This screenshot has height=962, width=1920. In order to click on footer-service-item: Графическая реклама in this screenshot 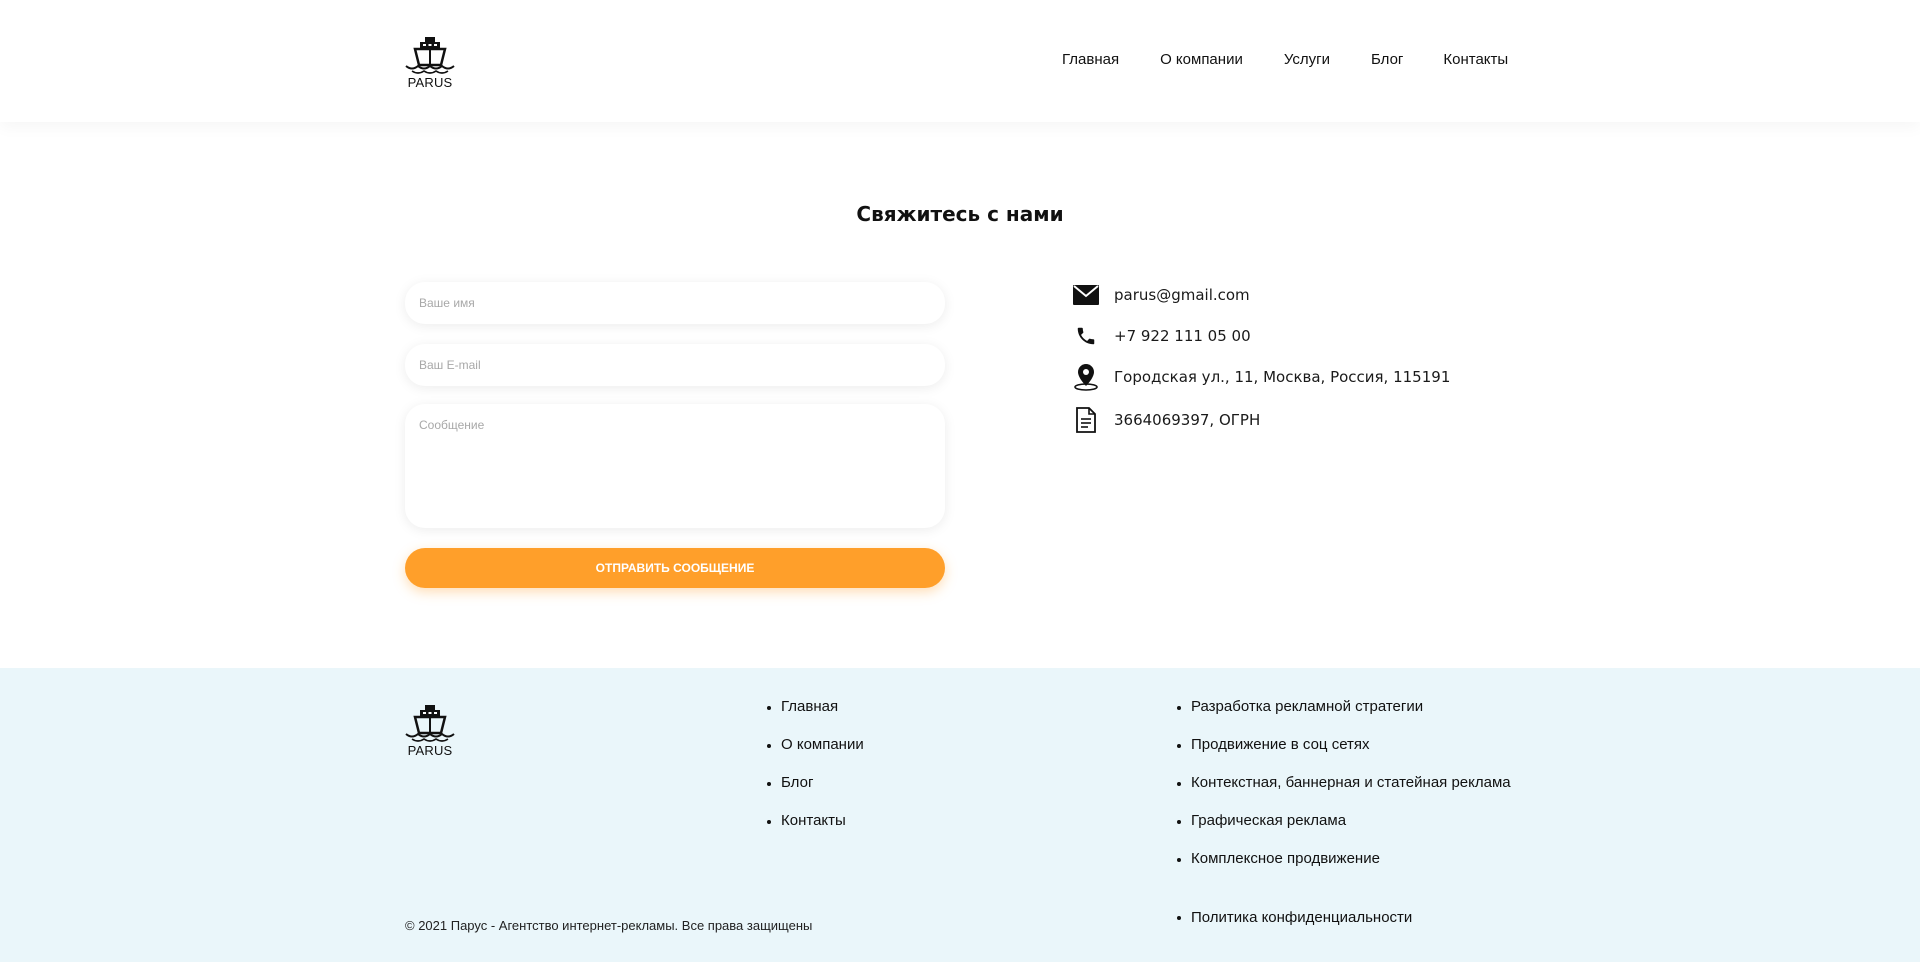, I will do `click(1344, 821)`.